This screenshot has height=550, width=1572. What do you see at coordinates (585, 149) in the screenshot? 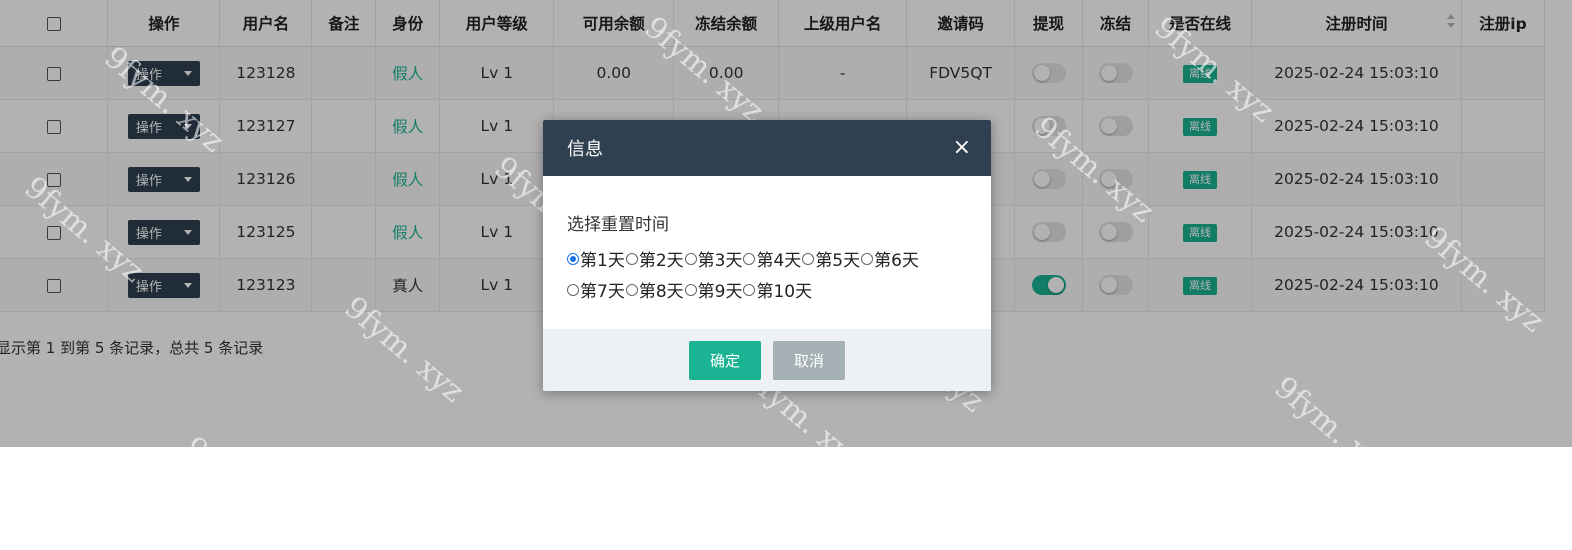
I see `dialog-title: 信息` at bounding box center [585, 149].